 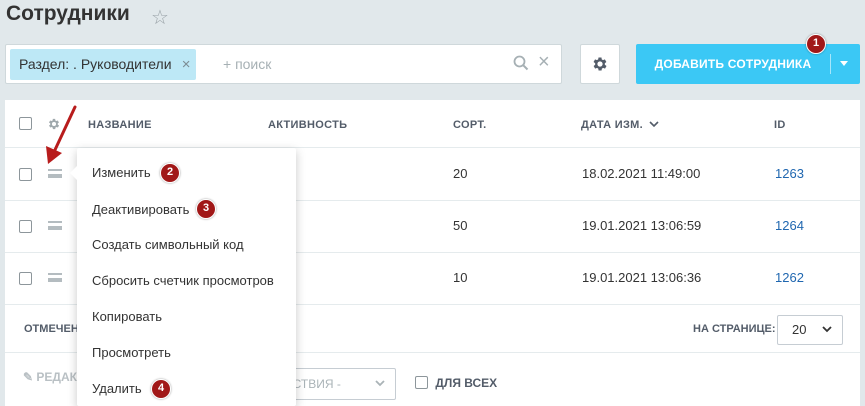 I want to click on annotation-badge-1: 1, so click(x=816, y=44).